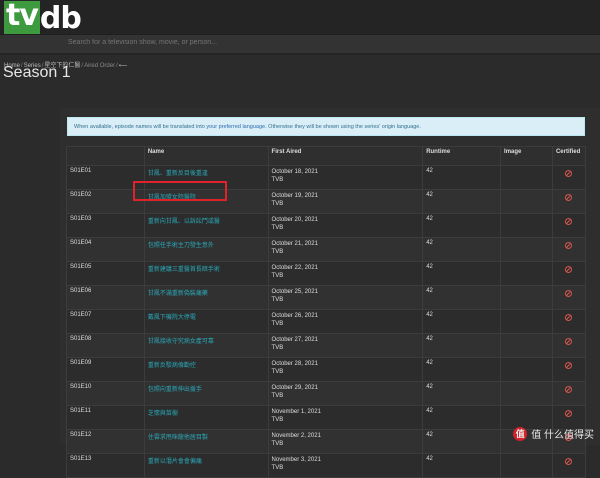 The width and height of the screenshot is (600, 478). Describe the element at coordinates (206, 297) in the screenshot. I see `episode-name-cell: 甘鳳不滿重新偽裝痛藥` at that location.